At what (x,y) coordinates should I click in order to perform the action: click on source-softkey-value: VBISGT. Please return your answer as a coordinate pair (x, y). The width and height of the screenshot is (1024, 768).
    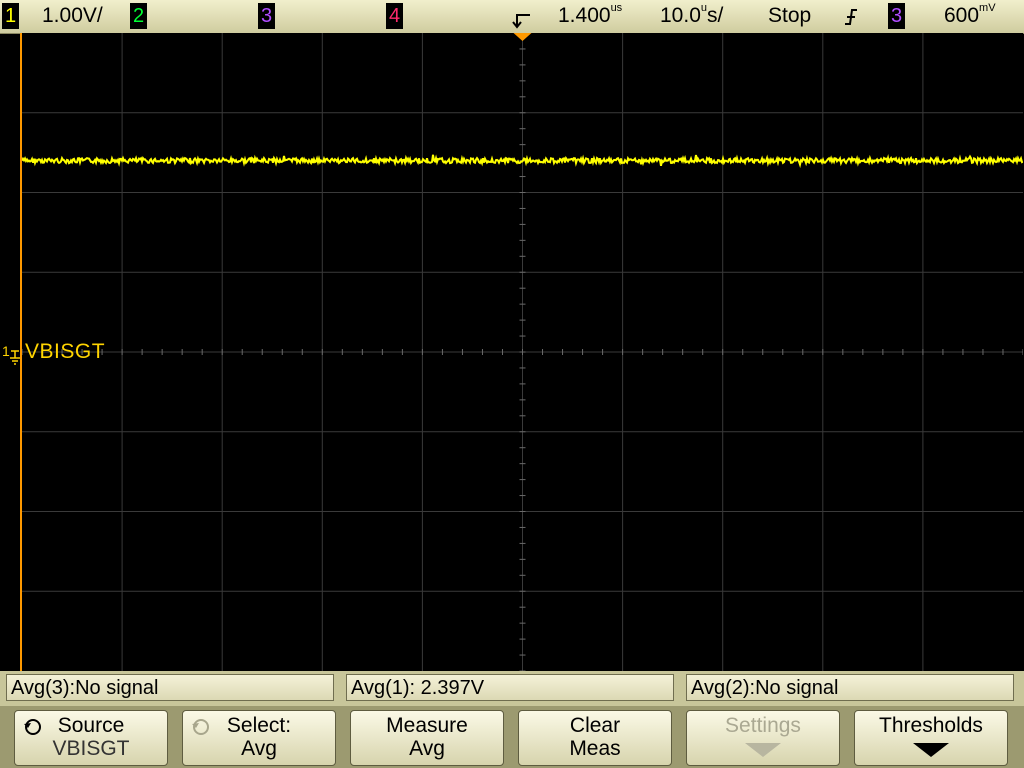
    Looking at the image, I should click on (91, 748).